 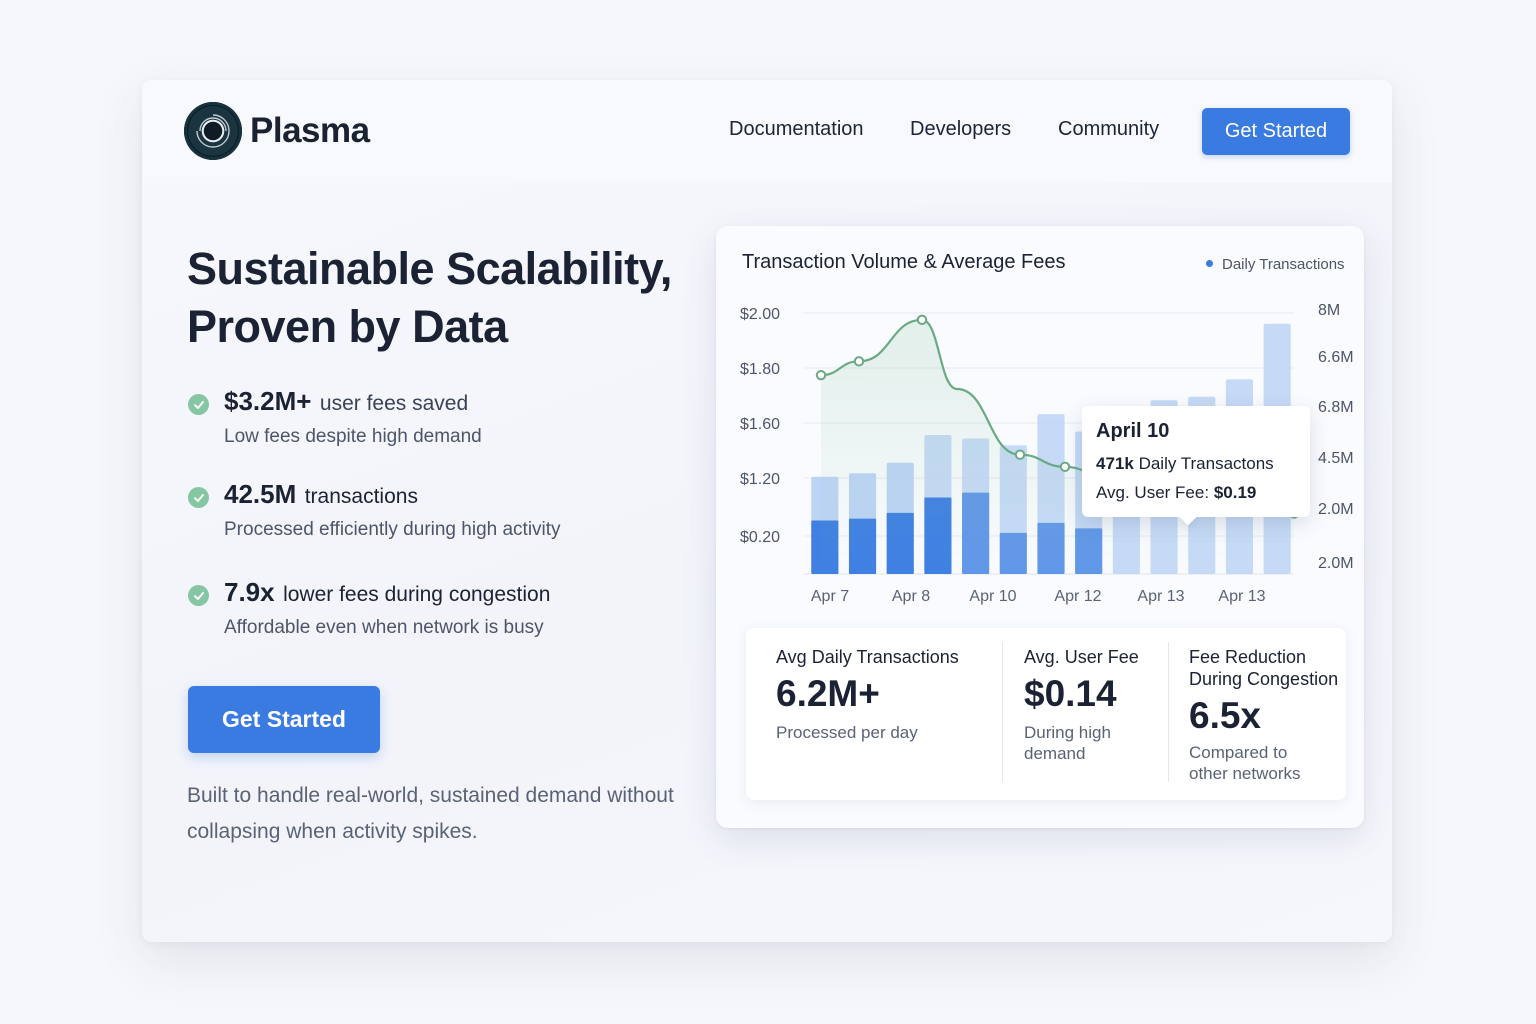 I want to click on y-left-tick-label: $2.00, so click(x=760, y=314).